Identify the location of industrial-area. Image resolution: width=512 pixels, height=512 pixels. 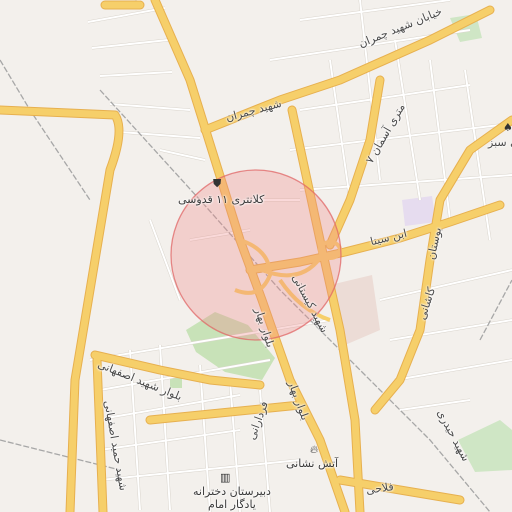
(419, 211).